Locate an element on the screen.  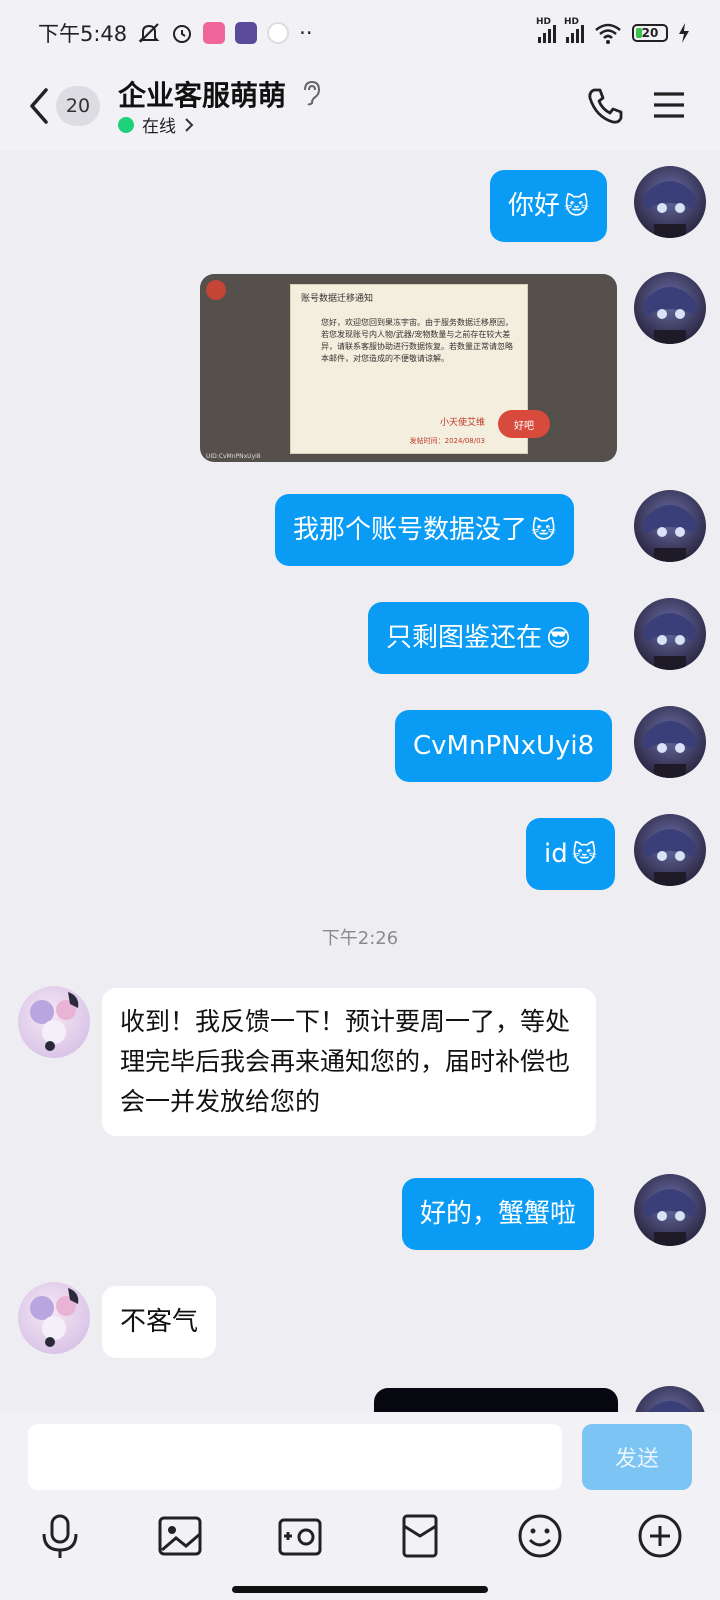
bilibili-app-icon is located at coordinates (214, 33).